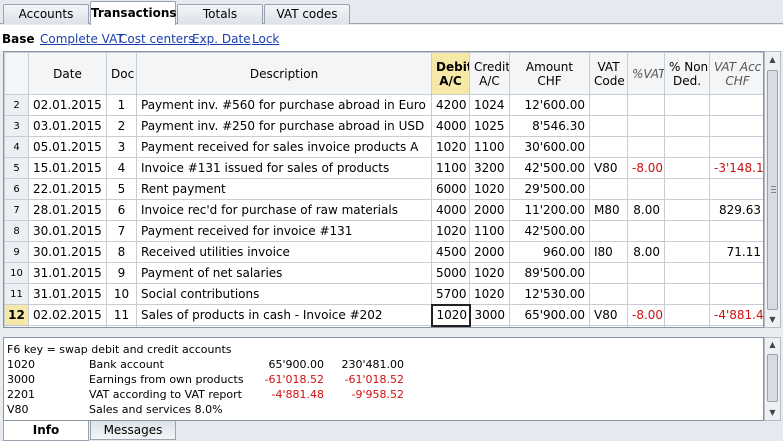 This screenshot has width=783, height=441. I want to click on description-cell: Received utilities invoice, so click(284, 252).